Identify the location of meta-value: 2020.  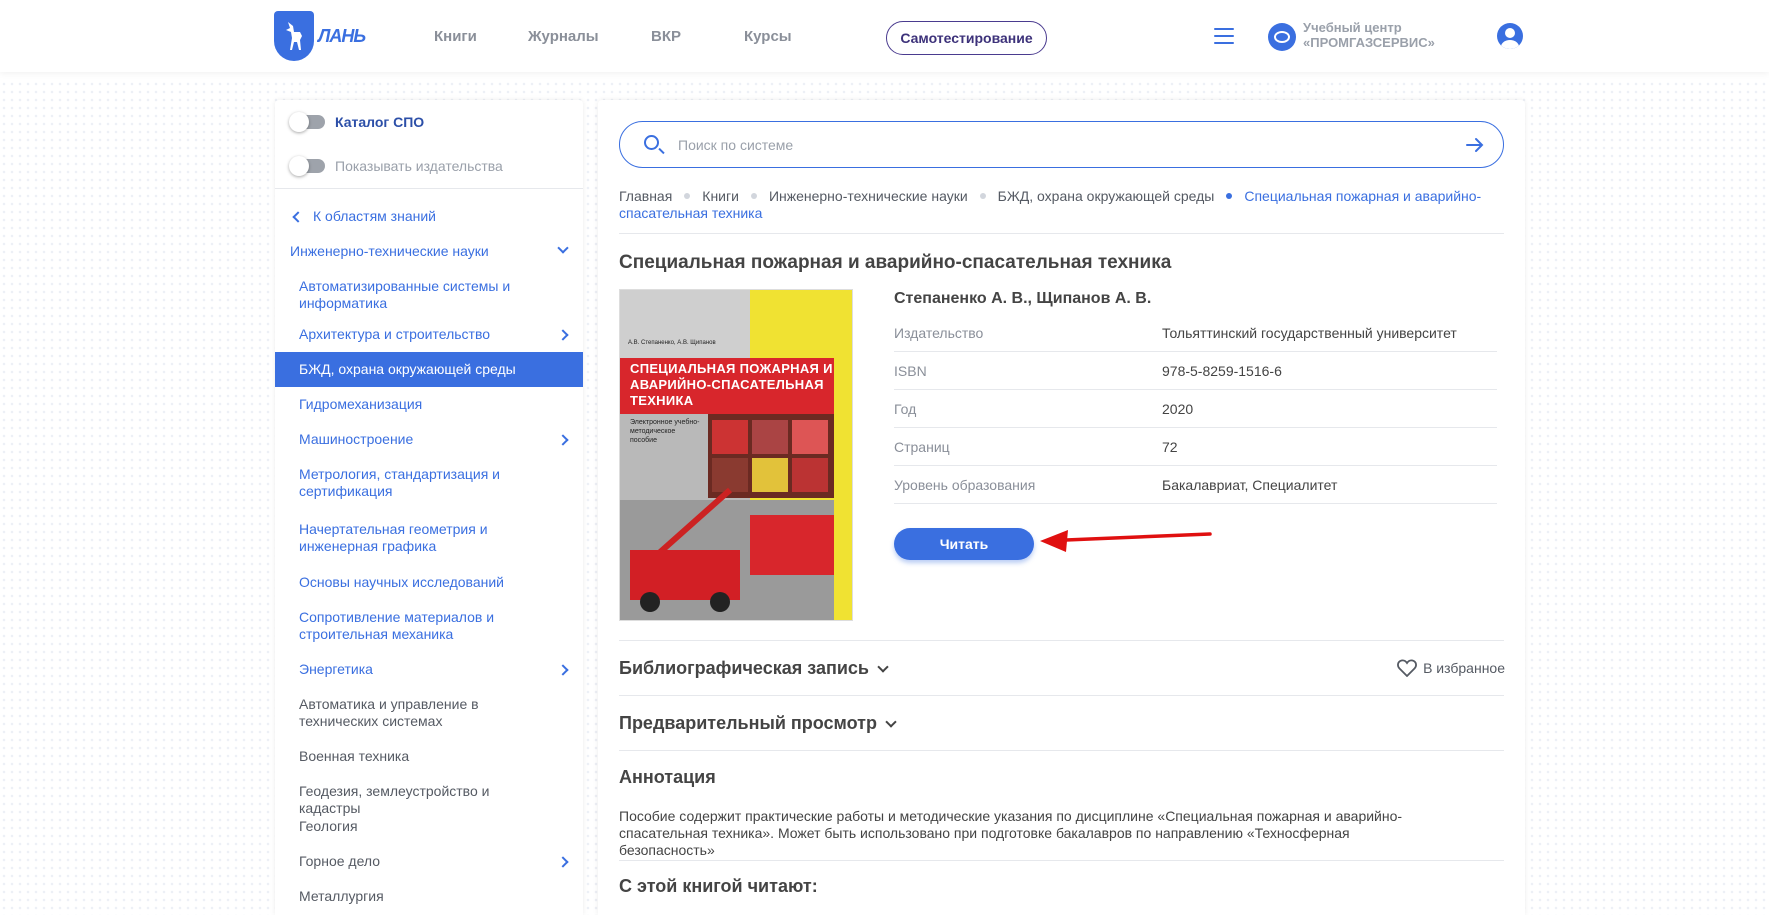
(1178, 409).